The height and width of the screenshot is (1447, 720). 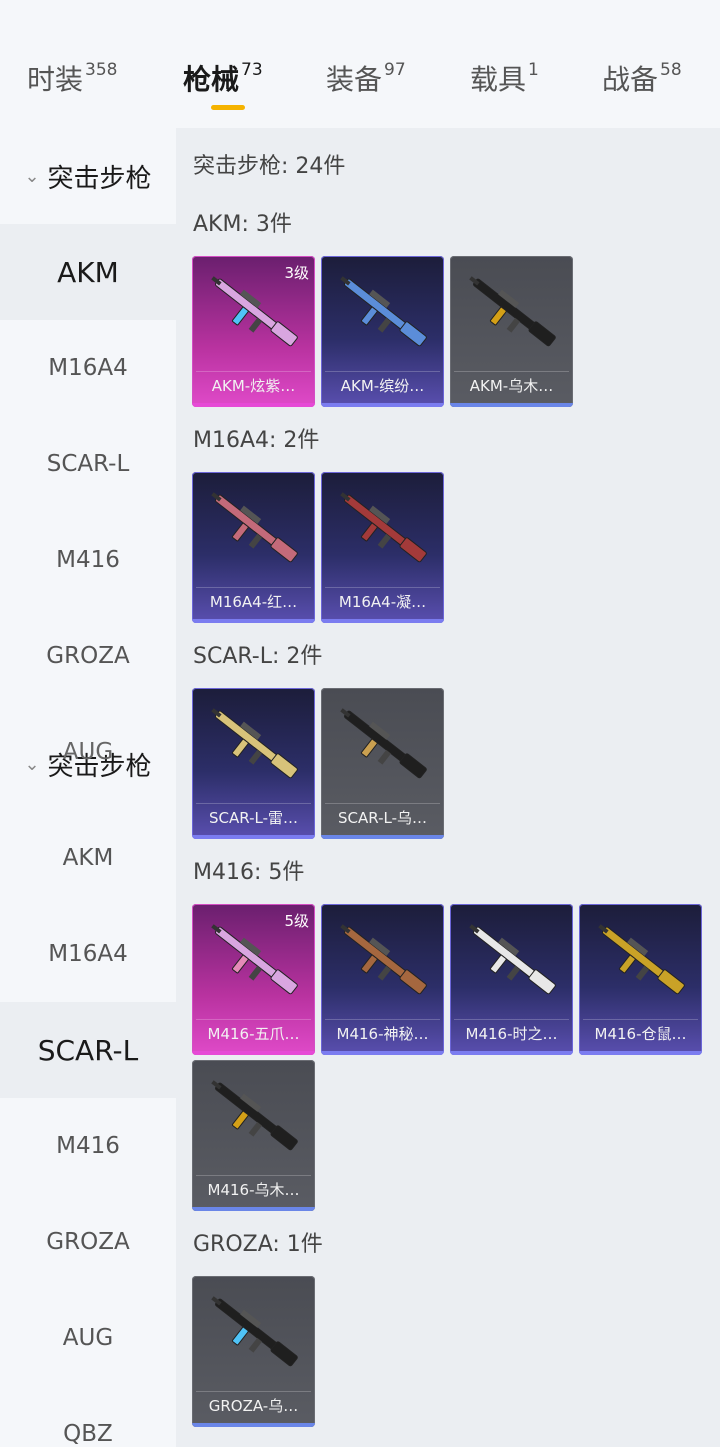 What do you see at coordinates (228, 107) in the screenshot?
I see `active-tab-indicator` at bounding box center [228, 107].